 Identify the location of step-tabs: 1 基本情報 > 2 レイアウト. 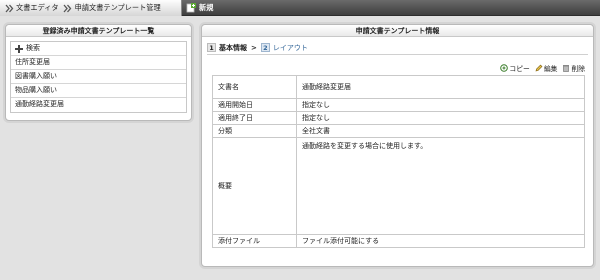
(397, 48).